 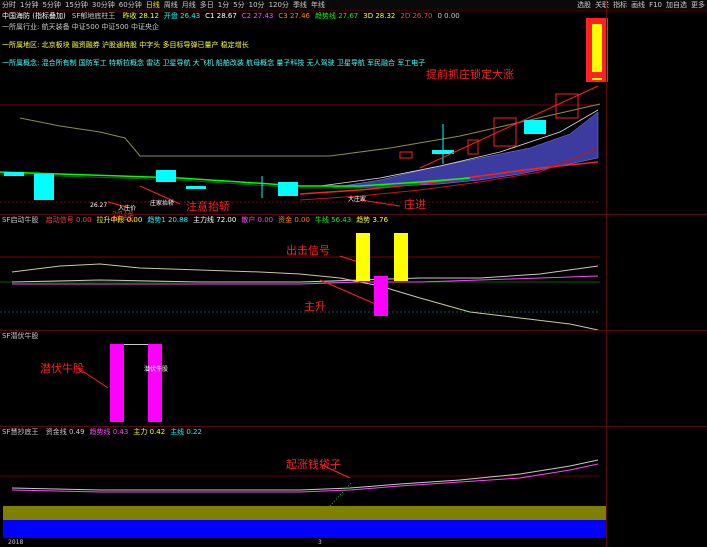 I want to click on panel2-value-0: 启动信号 0.00, so click(x=68, y=220).